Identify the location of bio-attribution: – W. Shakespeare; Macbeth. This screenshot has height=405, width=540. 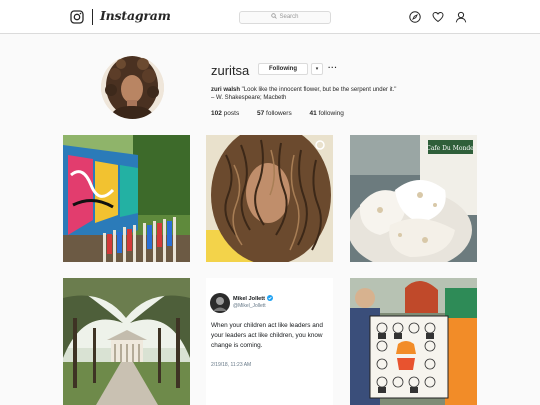
(249, 98).